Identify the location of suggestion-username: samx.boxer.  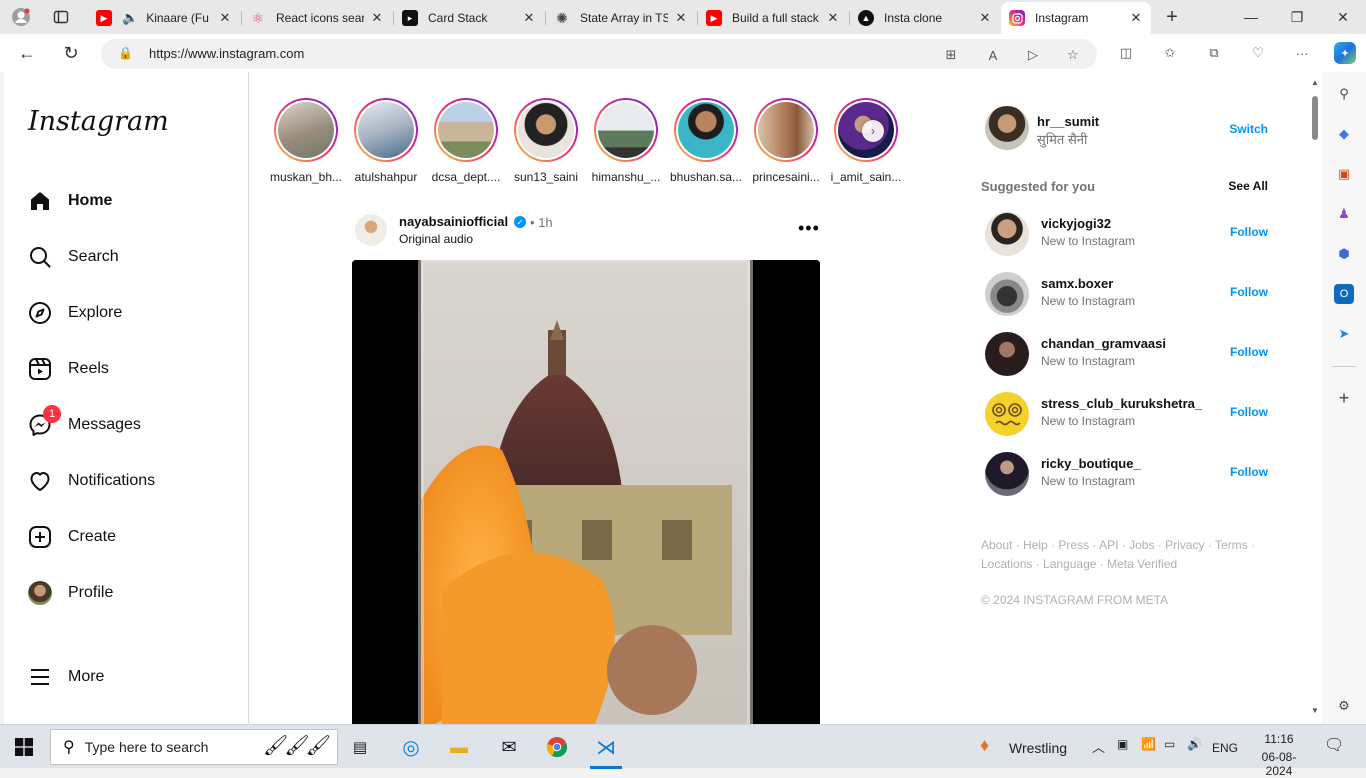
(1077, 283).